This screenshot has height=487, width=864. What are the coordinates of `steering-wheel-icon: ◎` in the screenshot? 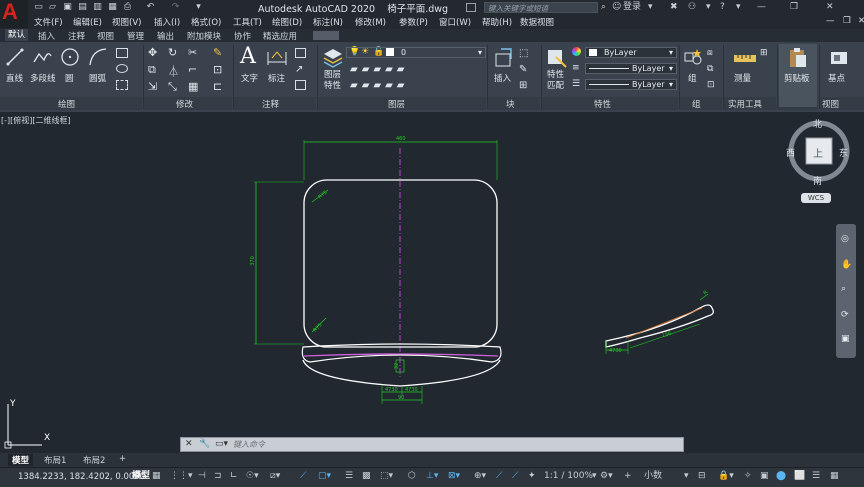 It's located at (845, 239).